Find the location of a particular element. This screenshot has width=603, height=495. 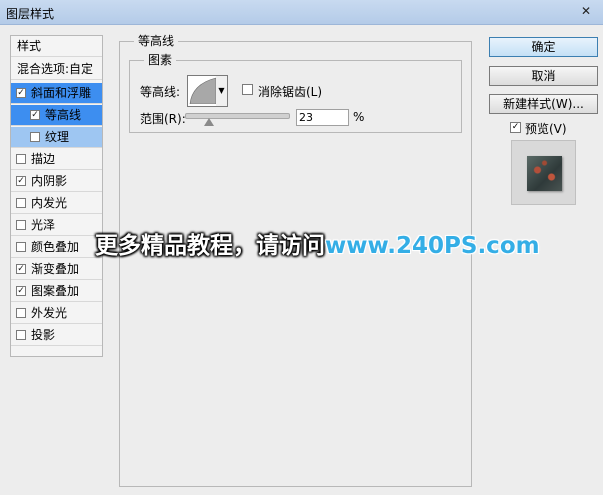

style-item-stroke: 描边 is located at coordinates (56, 159).